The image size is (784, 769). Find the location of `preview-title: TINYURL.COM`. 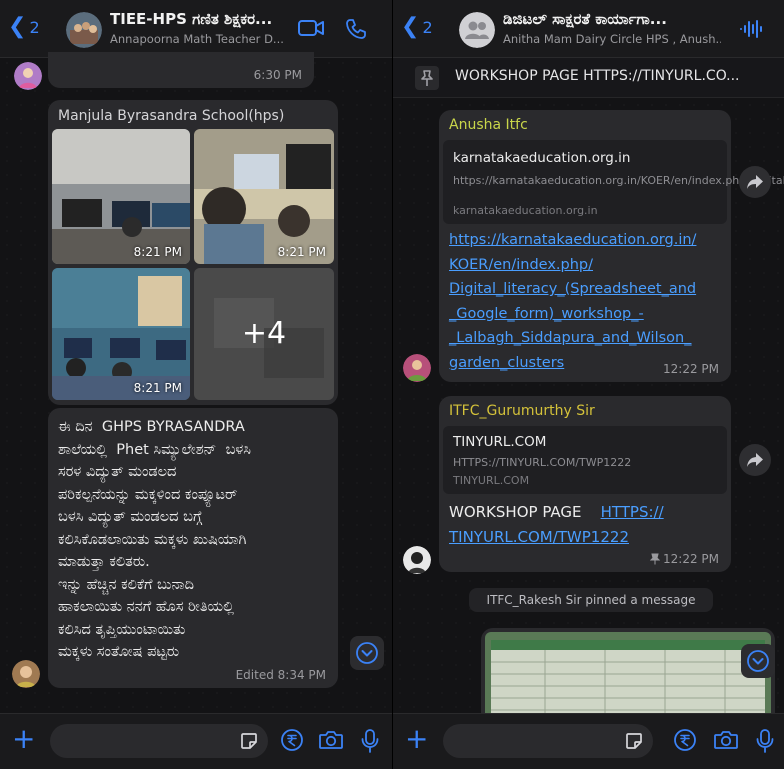

preview-title: TINYURL.COM is located at coordinates (500, 442).